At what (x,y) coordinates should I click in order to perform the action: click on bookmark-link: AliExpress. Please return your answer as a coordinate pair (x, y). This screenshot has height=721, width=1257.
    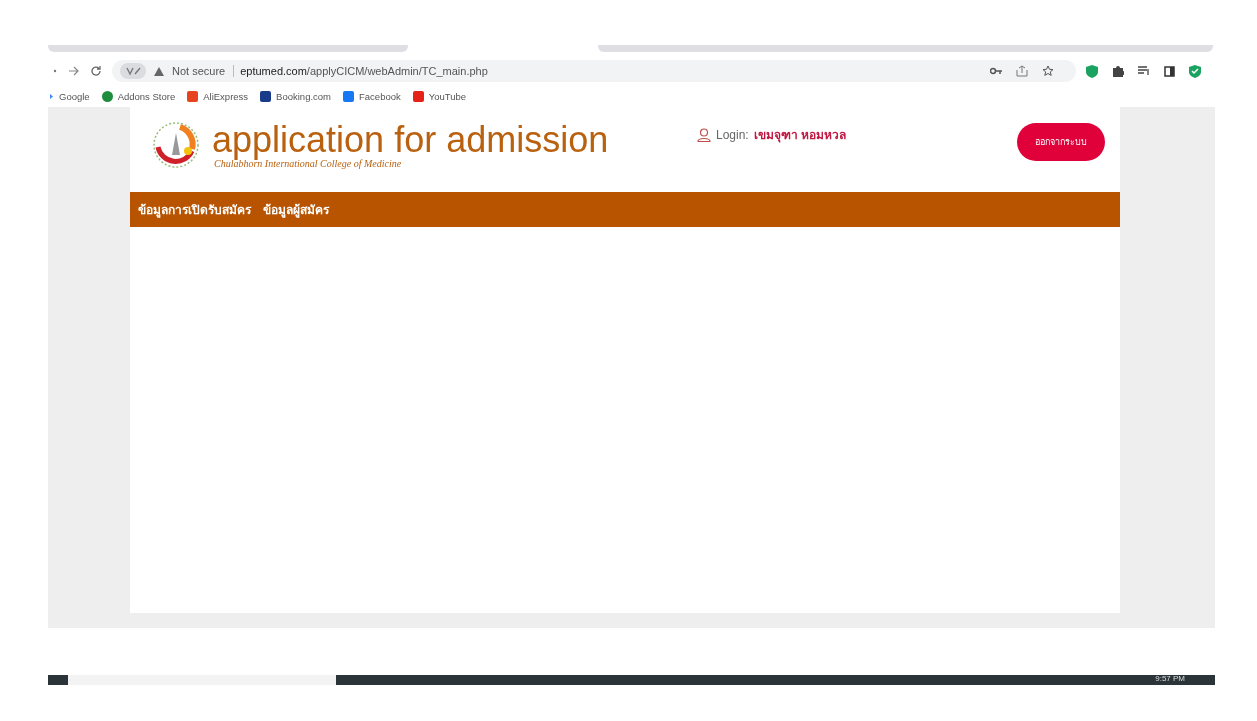
    Looking at the image, I should click on (218, 96).